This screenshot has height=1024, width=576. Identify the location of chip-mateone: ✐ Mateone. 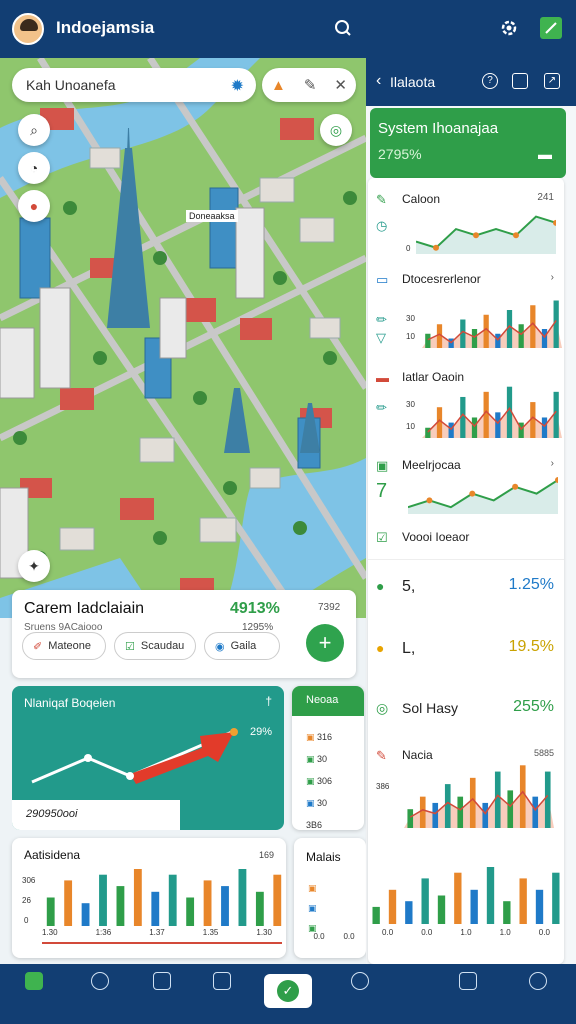
(64, 646).